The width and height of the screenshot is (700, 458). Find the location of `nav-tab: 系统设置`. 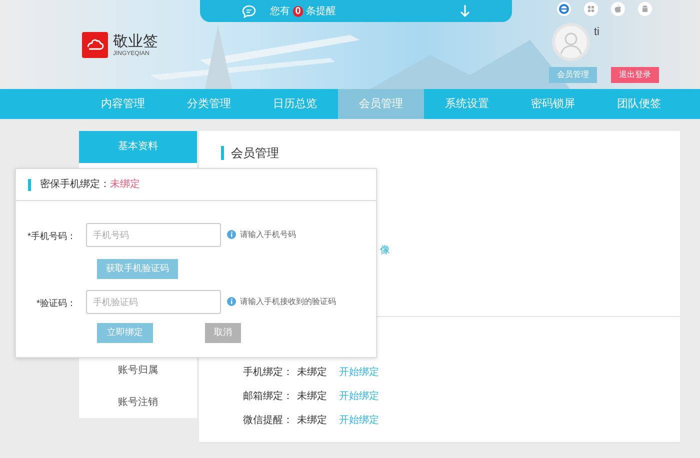

nav-tab: 系统设置 is located at coordinates (467, 104).